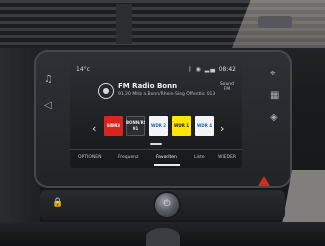 This screenshot has width=325, height=246. I want to click on climate-knob, so click(163, 237).